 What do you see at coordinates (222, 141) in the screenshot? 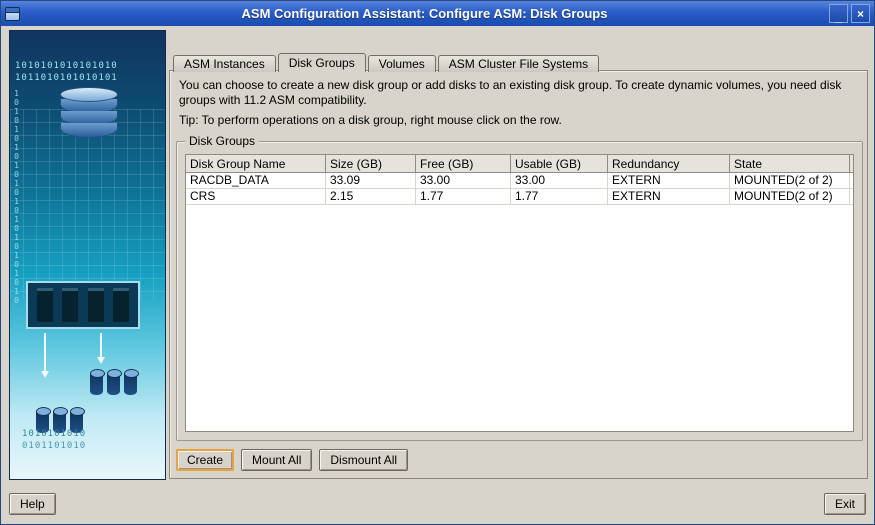
I see `groupbox-title: Disk Groups` at bounding box center [222, 141].